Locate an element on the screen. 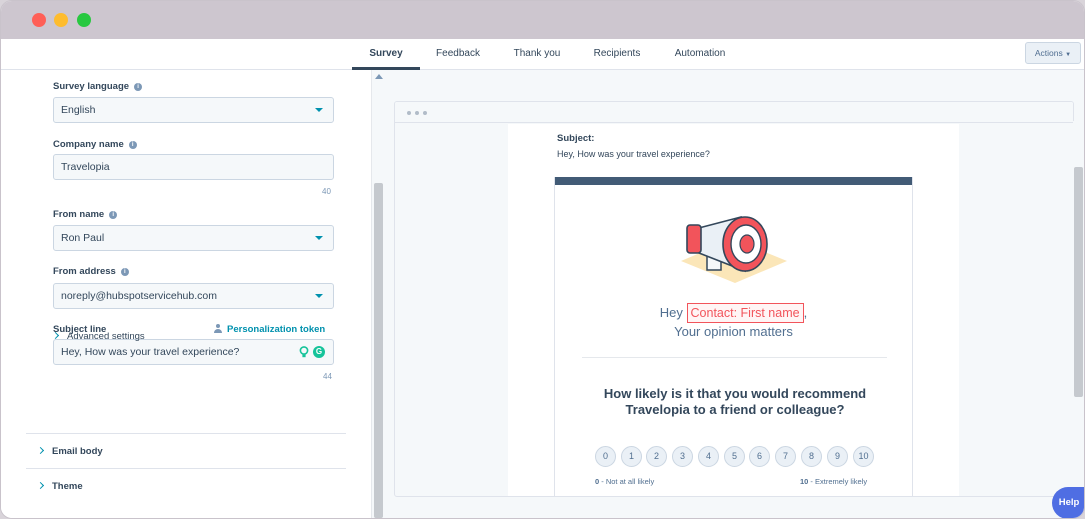  subject-line-input: Hey, How was your travel experience? is located at coordinates (193, 352).